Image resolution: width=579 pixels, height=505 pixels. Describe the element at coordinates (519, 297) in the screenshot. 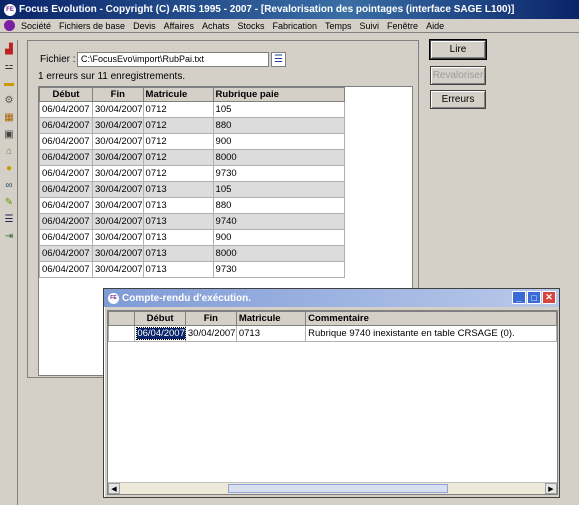

I see `minimize-icon: _` at that location.